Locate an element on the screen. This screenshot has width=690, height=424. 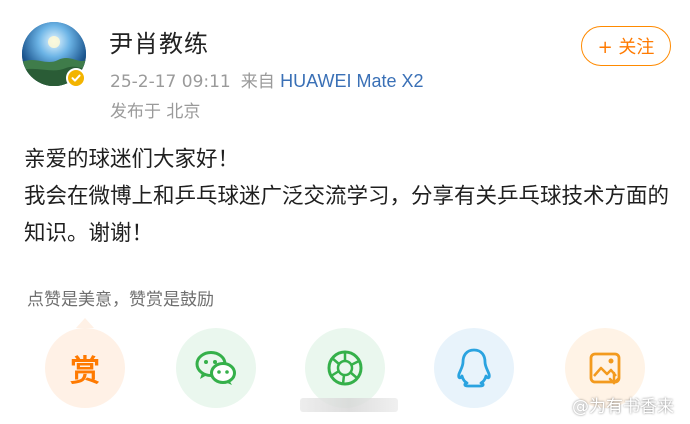
watermark: @为有书香来 is located at coordinates (610, 405).